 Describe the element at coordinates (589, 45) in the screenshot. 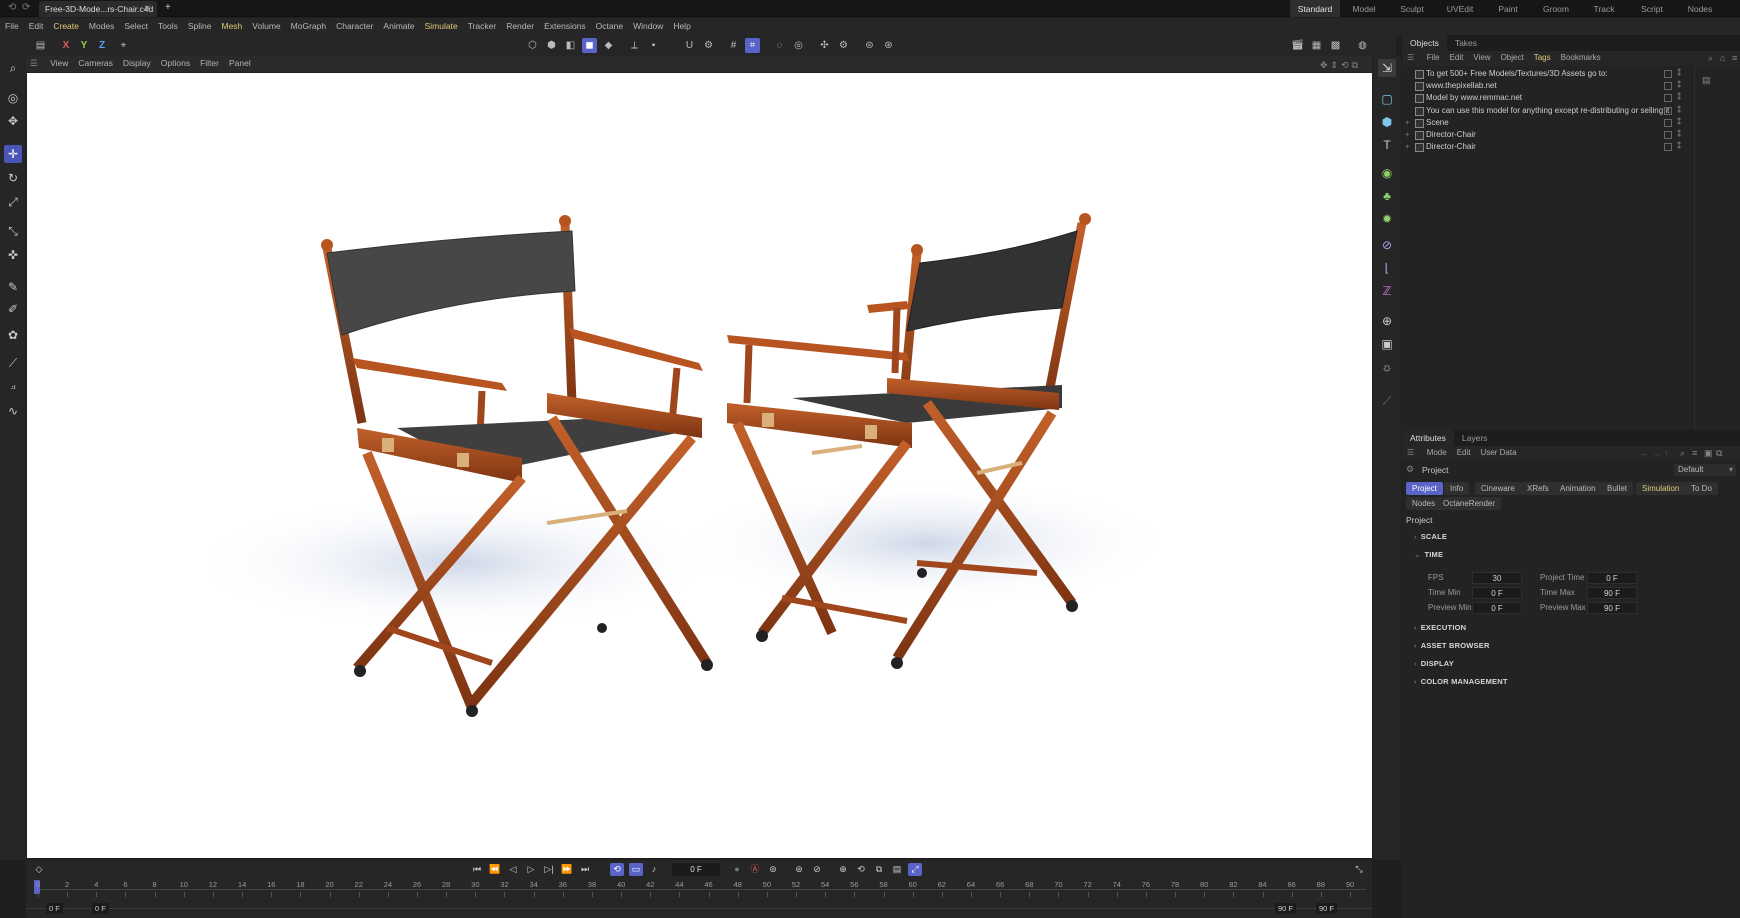

I see `model-mode-icon: ◼` at that location.